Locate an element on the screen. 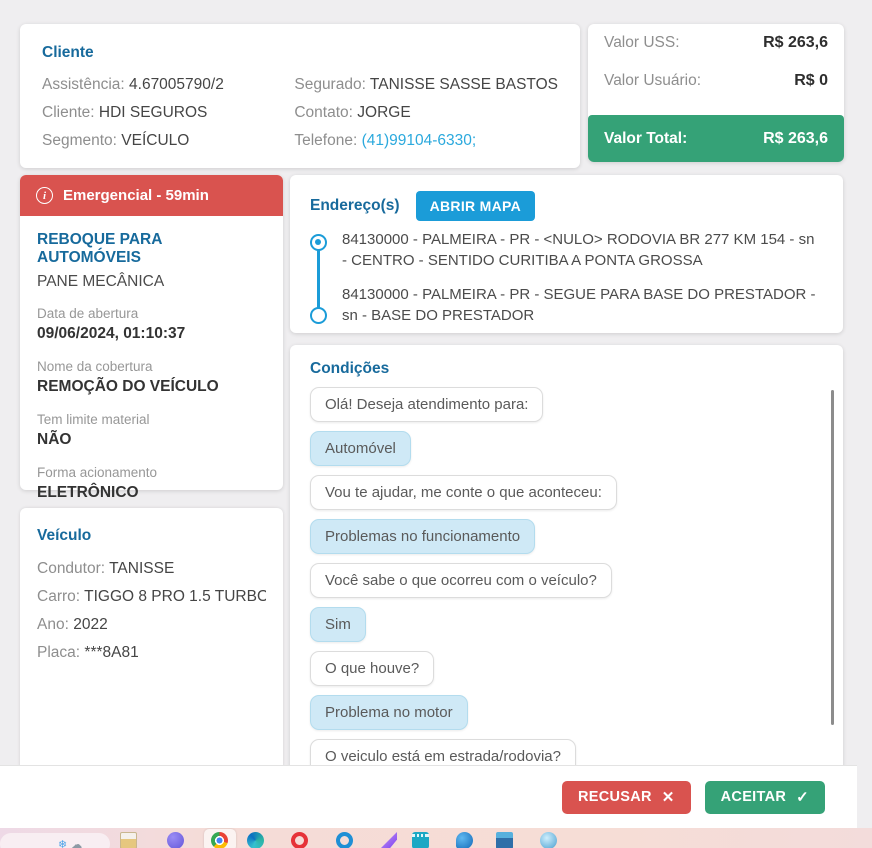  emergency-banner: i Emergencial - 59min is located at coordinates (151, 195).